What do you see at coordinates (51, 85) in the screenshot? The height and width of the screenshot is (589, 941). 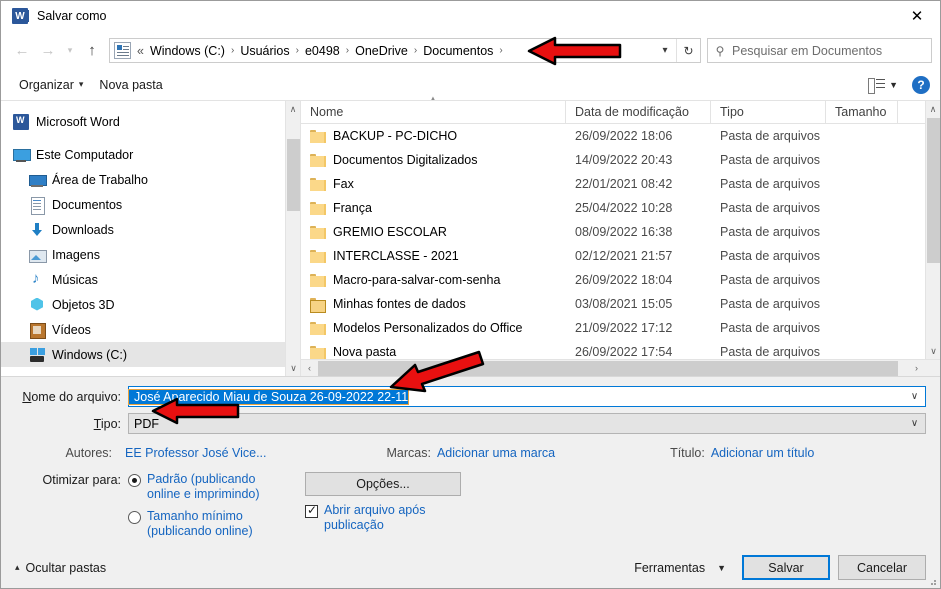 I see `organize-button: Organizar ▾` at bounding box center [51, 85].